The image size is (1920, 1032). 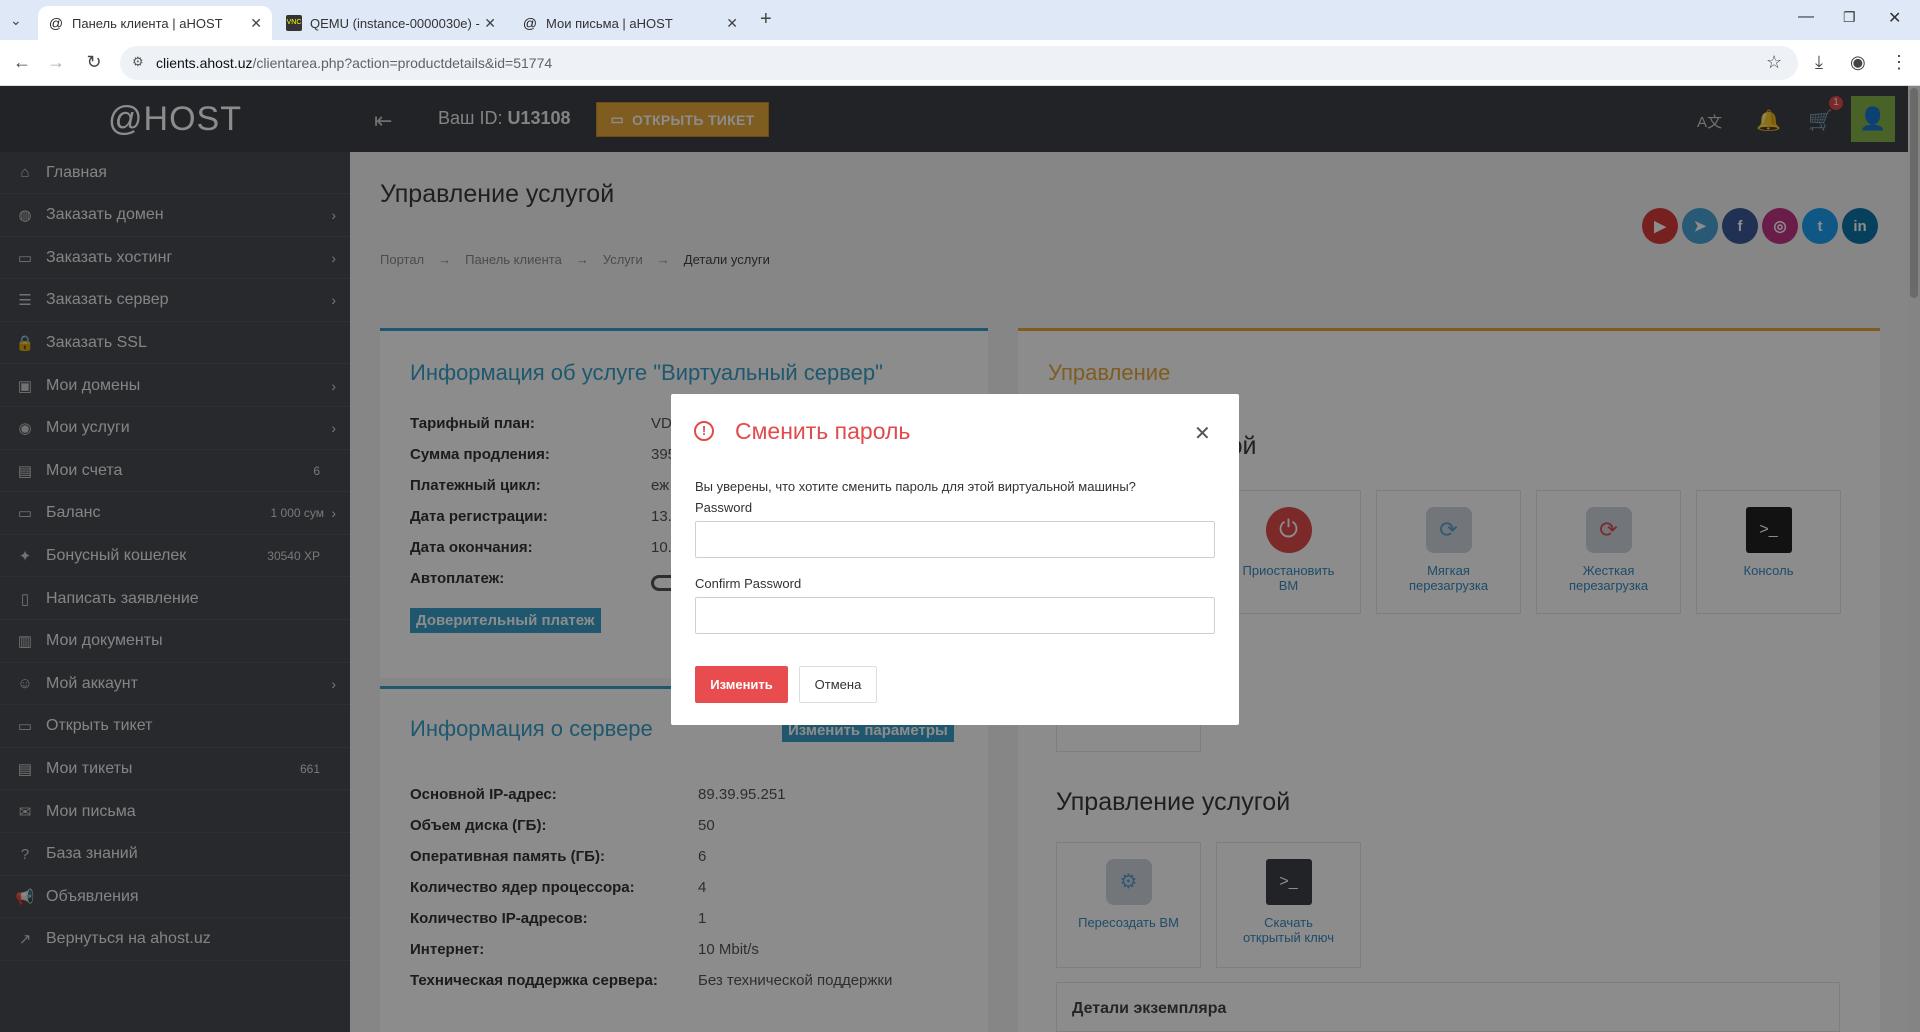 I want to click on back-icon: ←, so click(x=22, y=62).